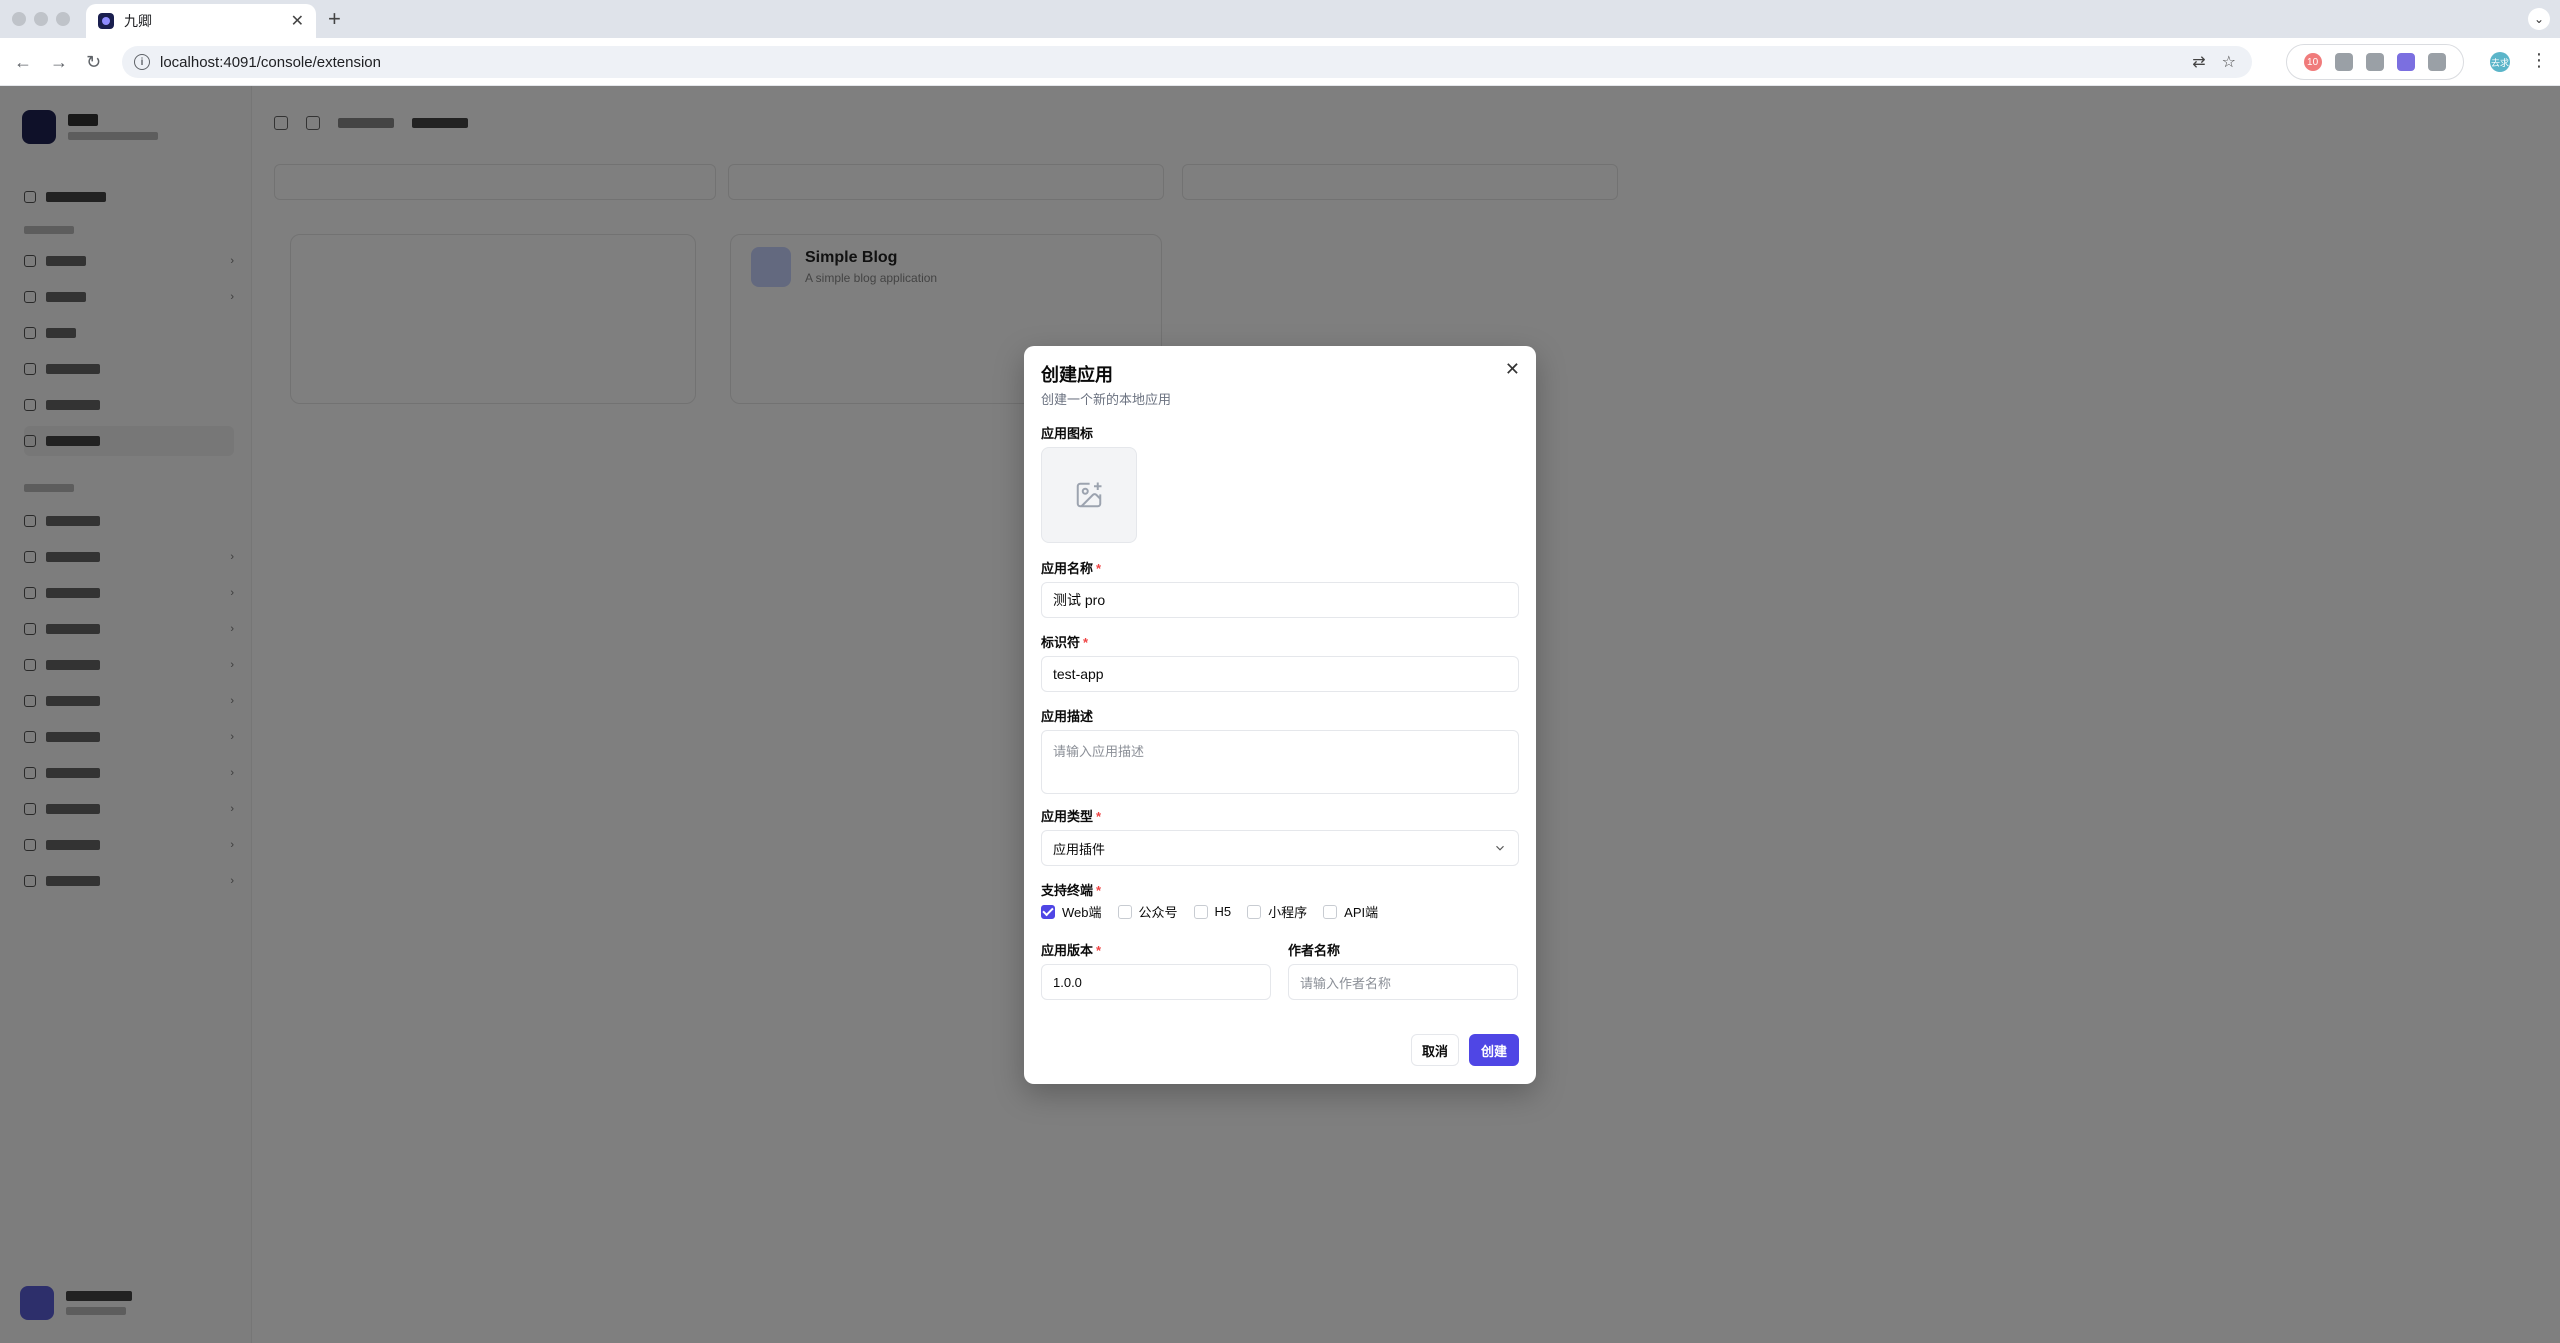  What do you see at coordinates (1280, 600) in the screenshot?
I see `app-name-input: 测试 pro` at bounding box center [1280, 600].